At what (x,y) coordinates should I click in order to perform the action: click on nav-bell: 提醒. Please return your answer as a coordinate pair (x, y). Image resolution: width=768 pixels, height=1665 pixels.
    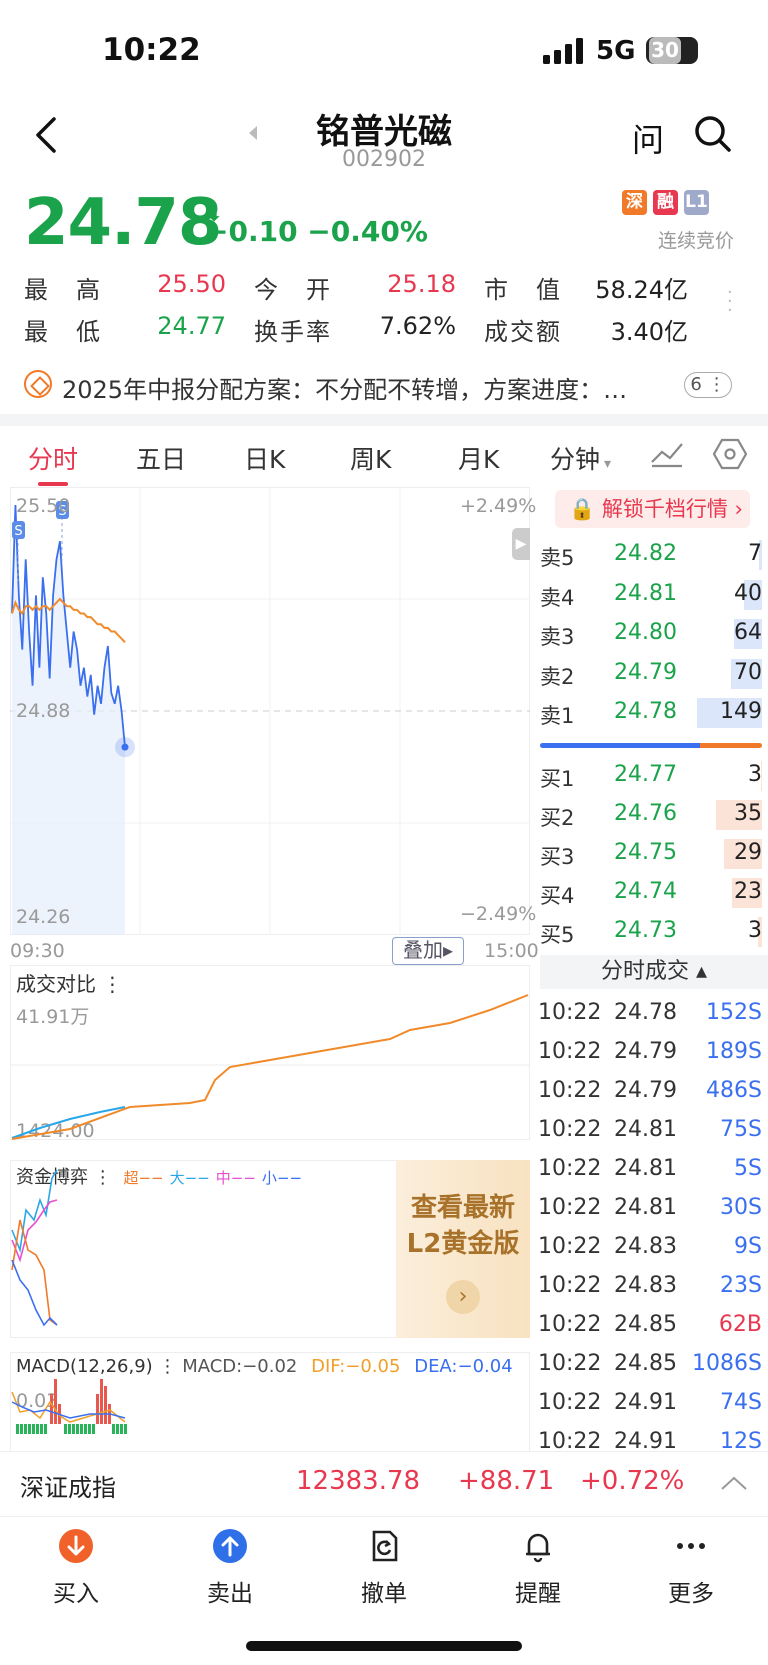
    Looking at the image, I should click on (538, 1568).